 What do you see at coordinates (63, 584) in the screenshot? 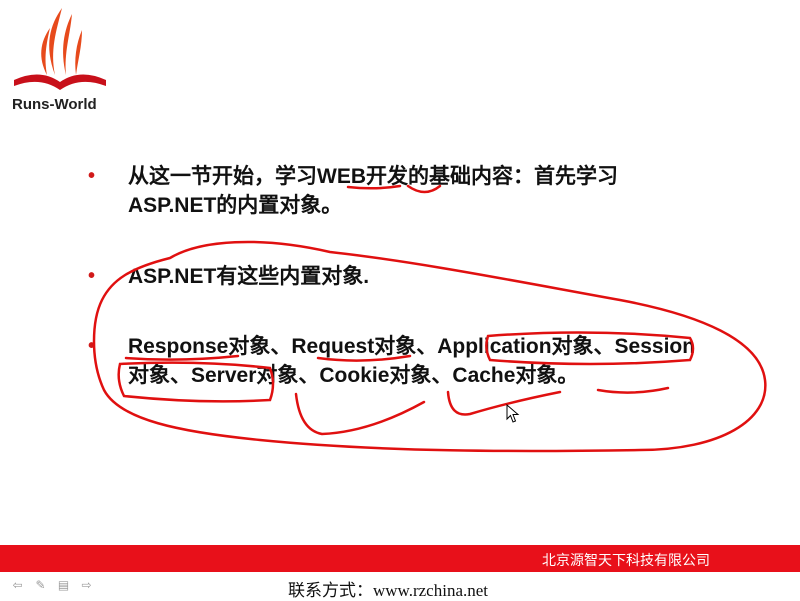
I see `slides-icon: ▤` at bounding box center [63, 584].